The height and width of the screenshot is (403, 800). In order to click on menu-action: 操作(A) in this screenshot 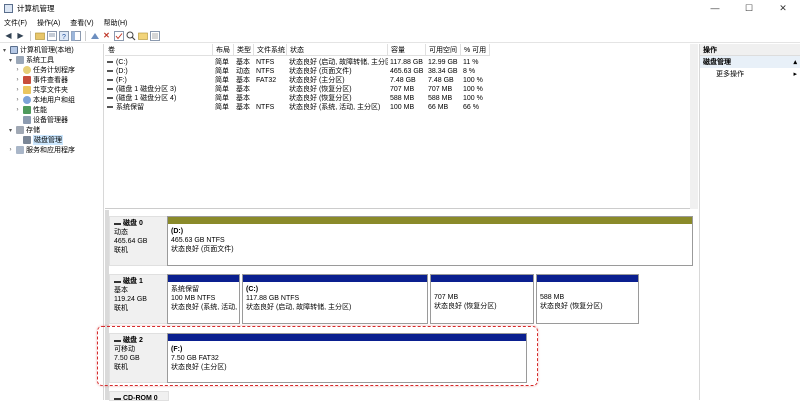, I will do `click(48, 23)`.